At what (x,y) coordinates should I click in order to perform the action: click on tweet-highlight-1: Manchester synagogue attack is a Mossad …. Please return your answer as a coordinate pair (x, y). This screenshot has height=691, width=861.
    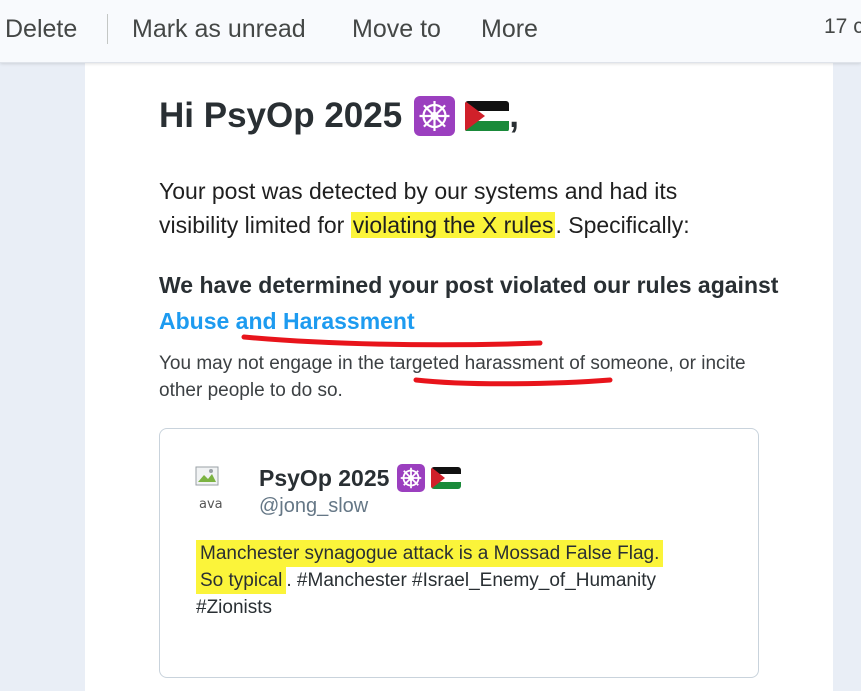
    Looking at the image, I should click on (430, 553).